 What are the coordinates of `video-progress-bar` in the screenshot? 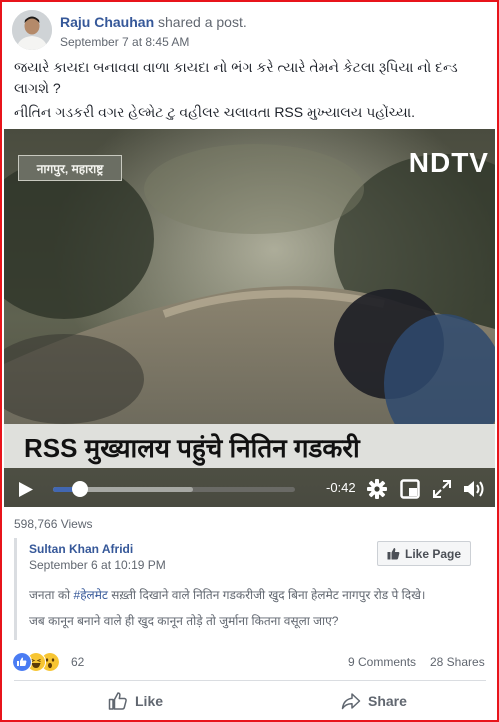 It's located at (174, 489).